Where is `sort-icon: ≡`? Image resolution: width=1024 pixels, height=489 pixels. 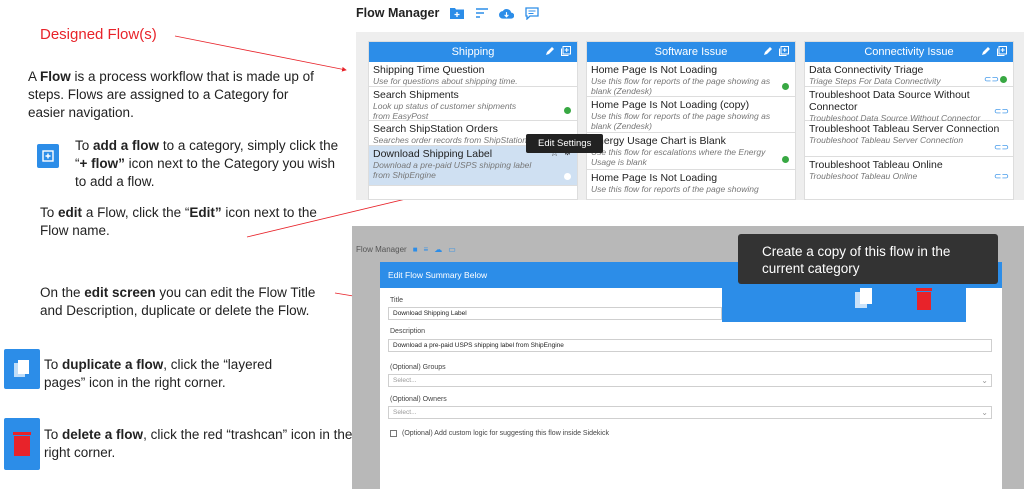
sort-icon: ≡ is located at coordinates (426, 249).